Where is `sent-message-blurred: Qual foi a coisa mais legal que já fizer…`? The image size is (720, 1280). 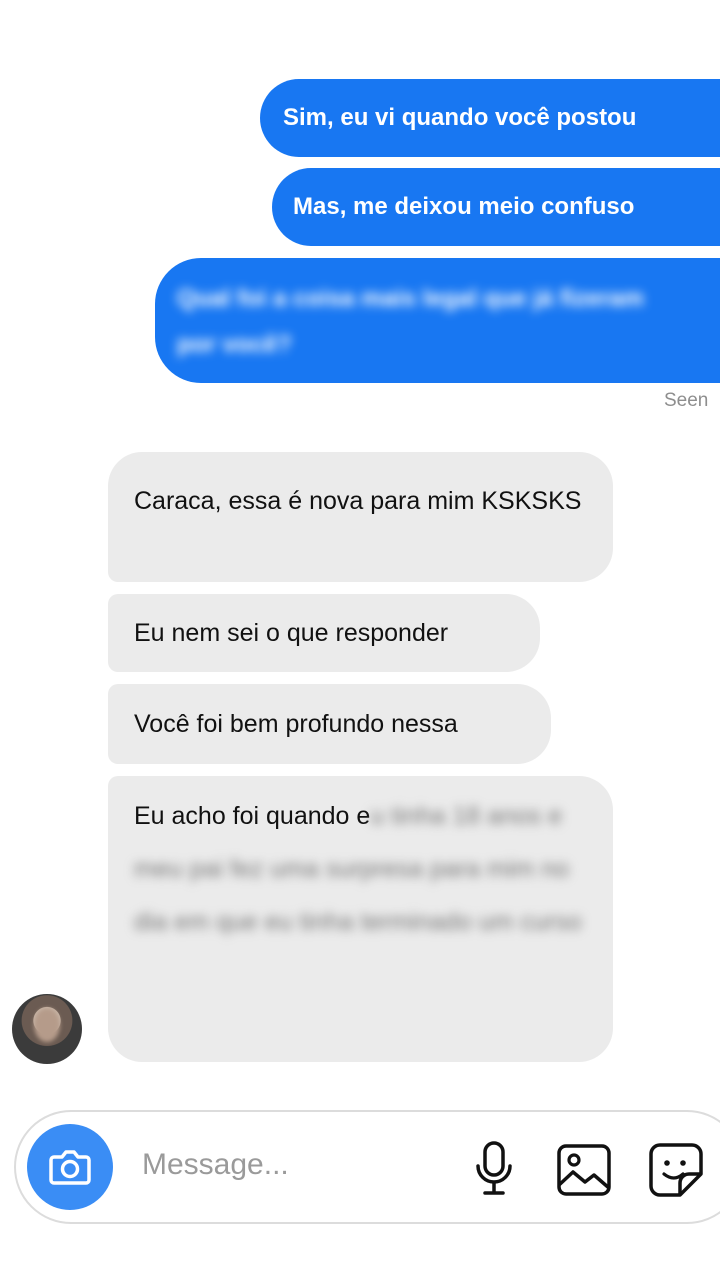 sent-message-blurred: Qual foi a coisa mais legal que já fizer… is located at coordinates (437, 320).